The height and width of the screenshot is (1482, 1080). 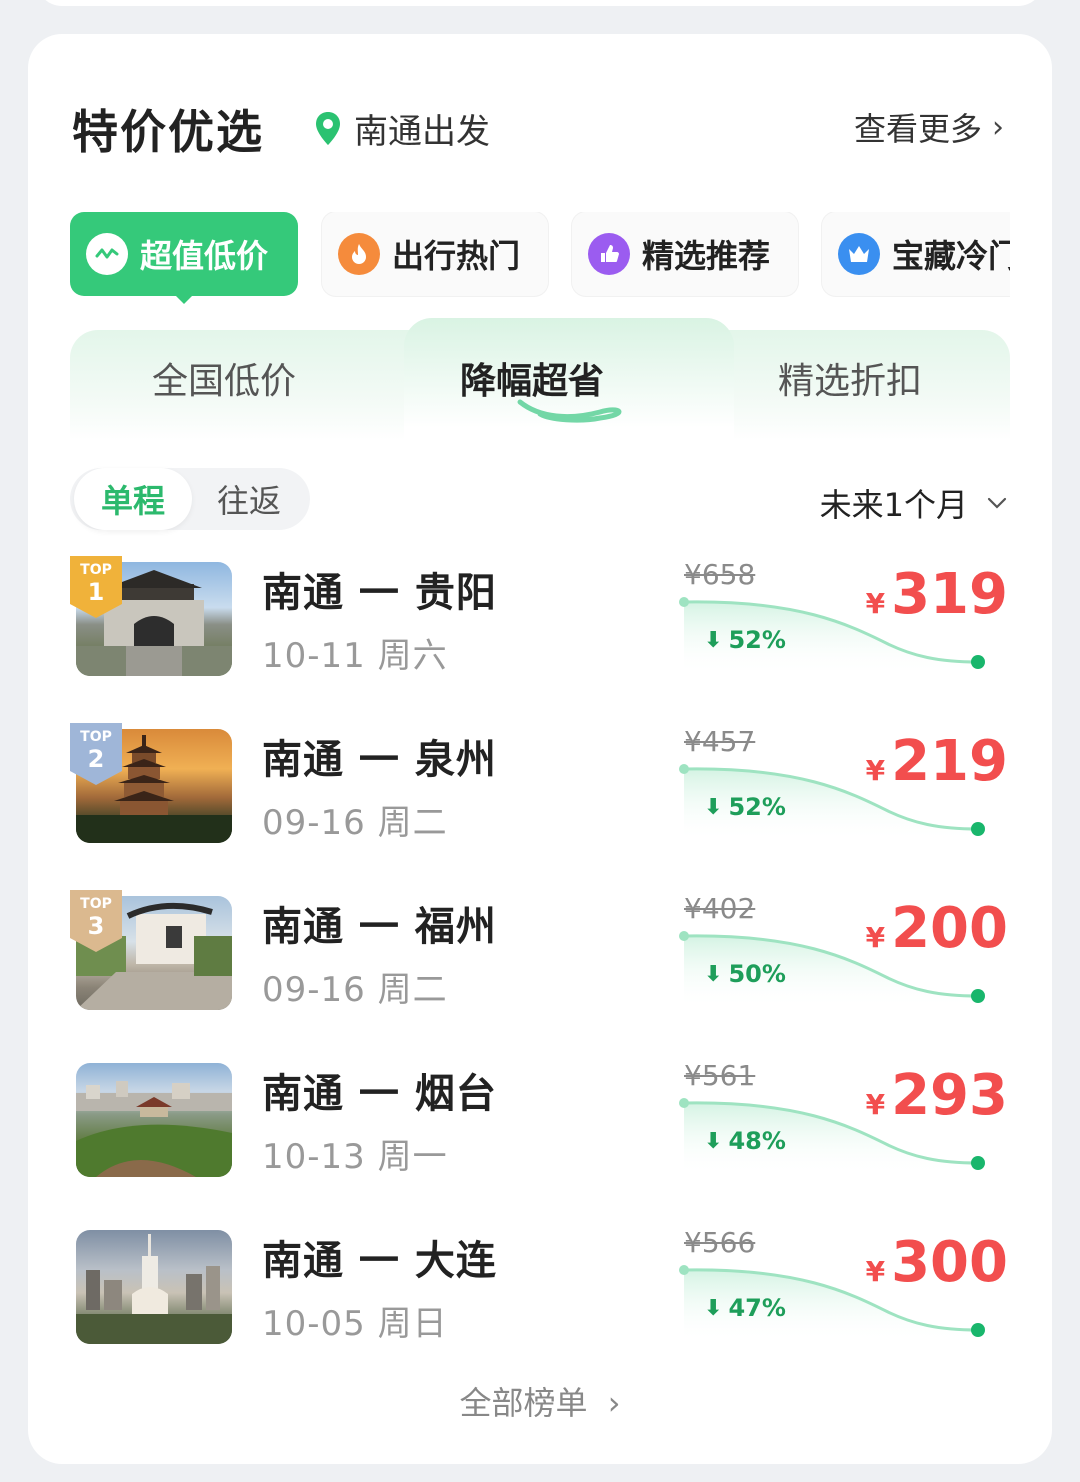 What do you see at coordinates (936, 1262) in the screenshot?
I see `current-price: ¥ 300` at bounding box center [936, 1262].